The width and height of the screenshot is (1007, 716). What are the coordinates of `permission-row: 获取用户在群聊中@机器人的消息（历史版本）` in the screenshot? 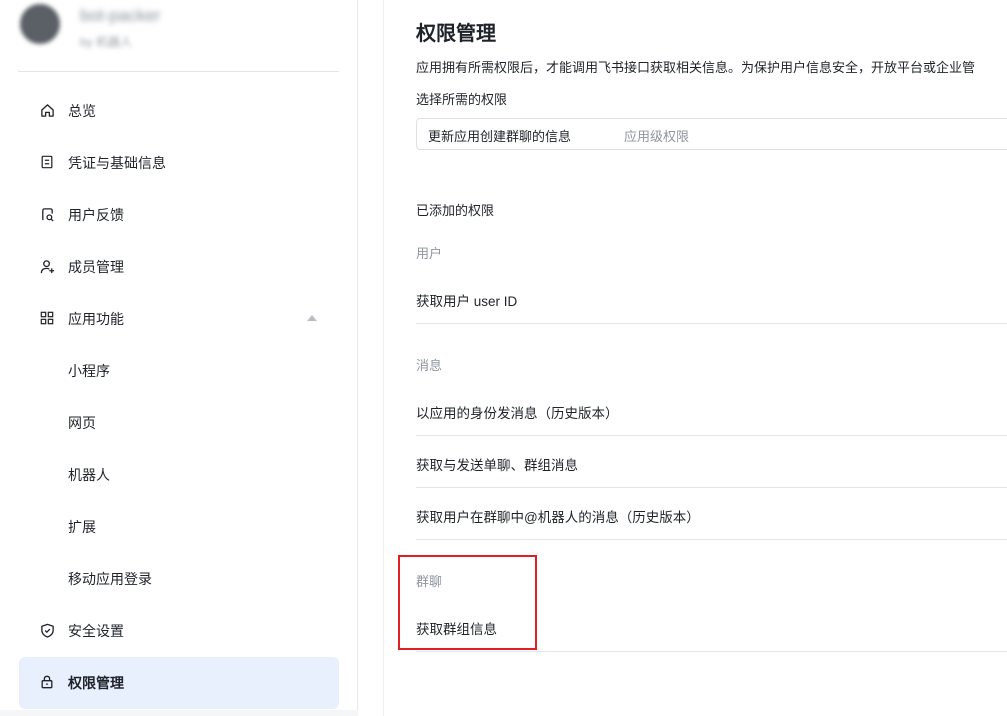 It's located at (711, 514).